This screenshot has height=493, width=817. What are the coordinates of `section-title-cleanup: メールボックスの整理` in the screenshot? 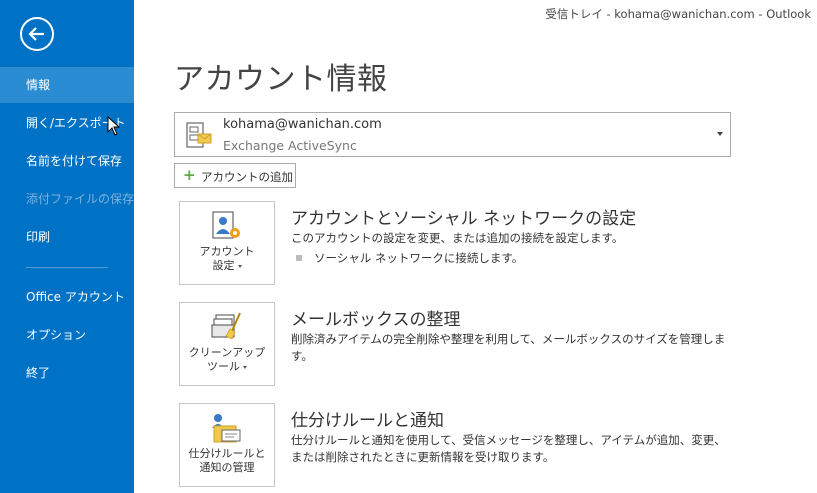 It's located at (376, 320).